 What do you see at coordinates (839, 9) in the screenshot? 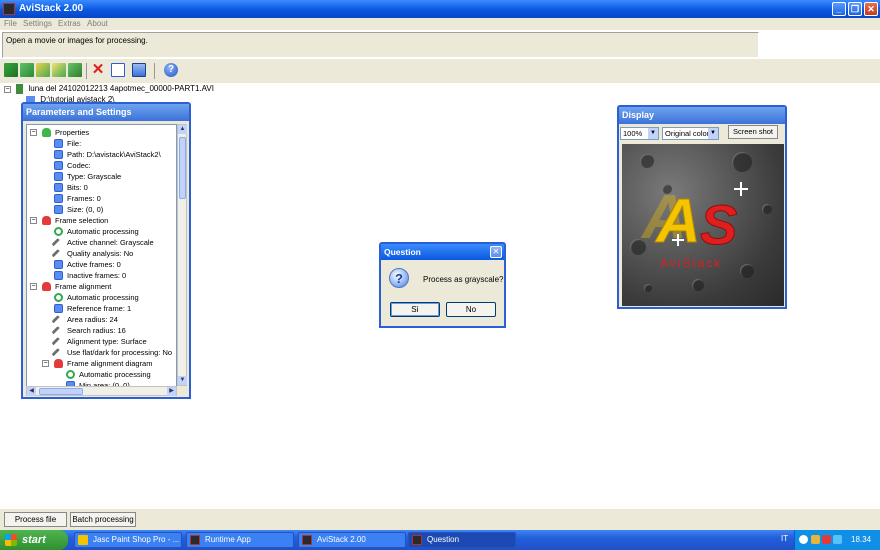
I see `minimize-button: _` at bounding box center [839, 9].